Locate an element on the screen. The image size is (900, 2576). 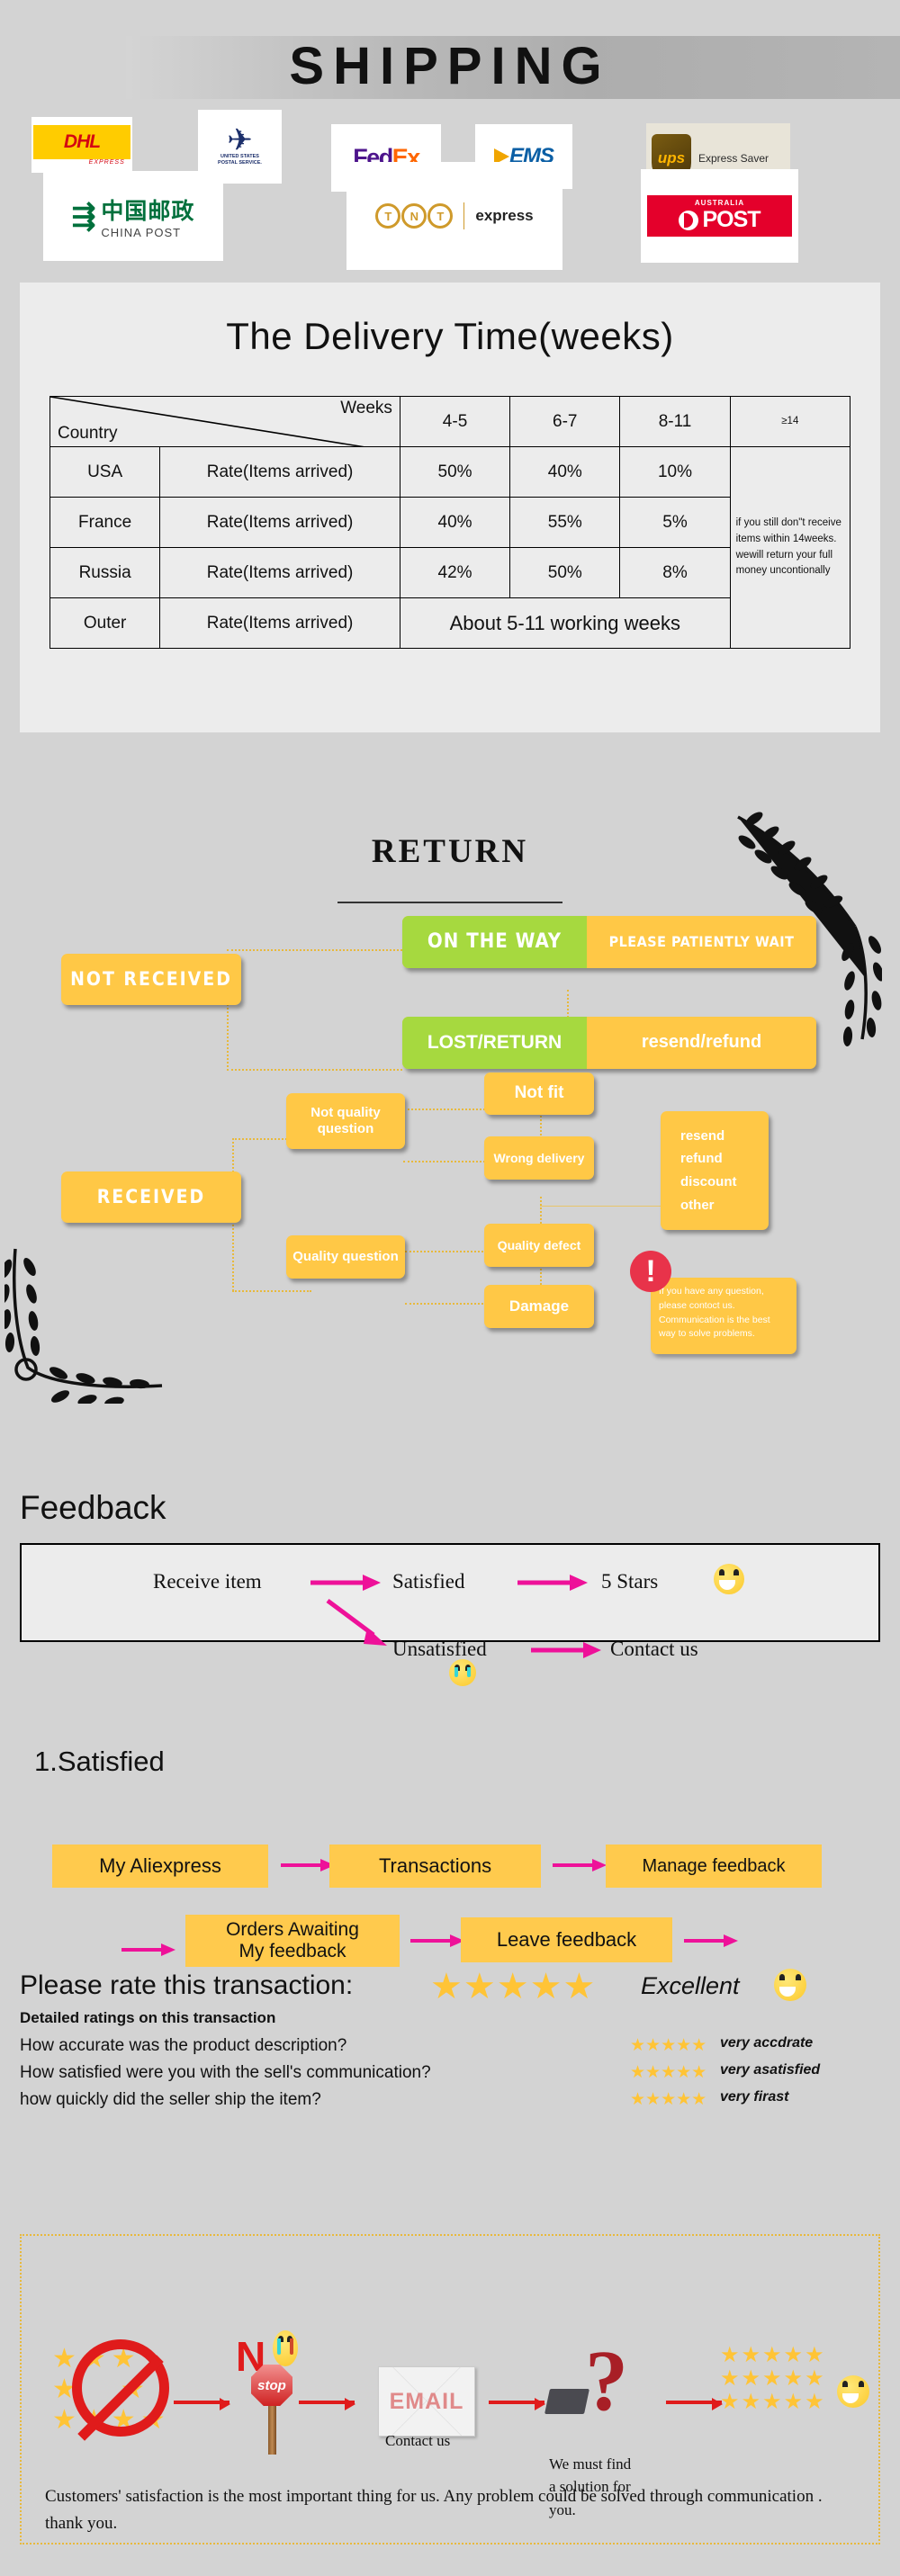
step-leave-feedback: Leave feedback is located at coordinates (566, 1940).